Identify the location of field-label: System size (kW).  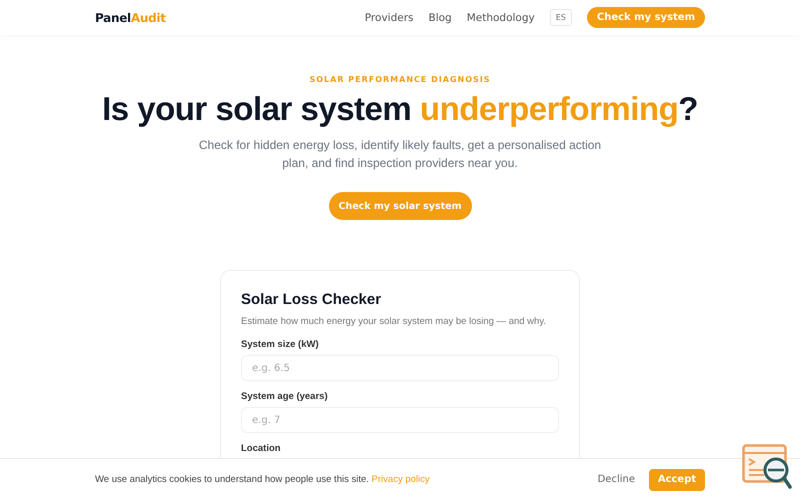
(280, 344).